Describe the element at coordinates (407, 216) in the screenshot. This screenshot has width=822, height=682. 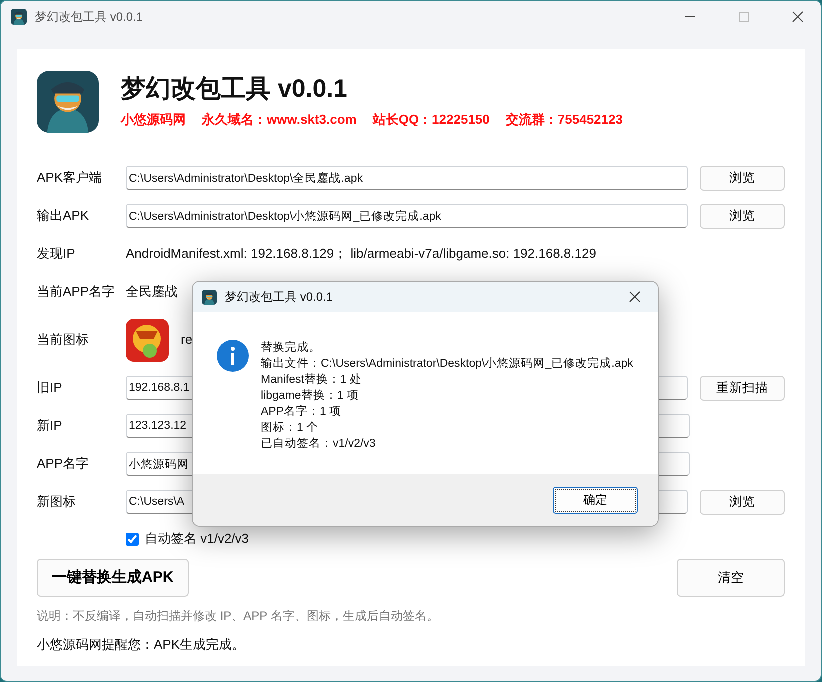
I see `text-field: C:\Users\Administrator\Desktop\小悠源码网_已修改完成.apk` at that location.